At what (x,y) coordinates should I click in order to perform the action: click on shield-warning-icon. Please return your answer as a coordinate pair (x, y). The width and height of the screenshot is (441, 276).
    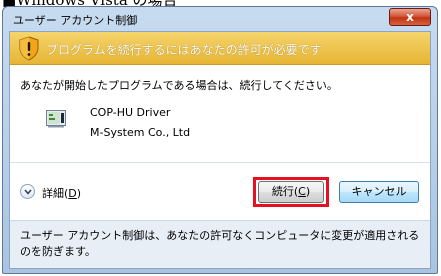
    Looking at the image, I should click on (29, 48).